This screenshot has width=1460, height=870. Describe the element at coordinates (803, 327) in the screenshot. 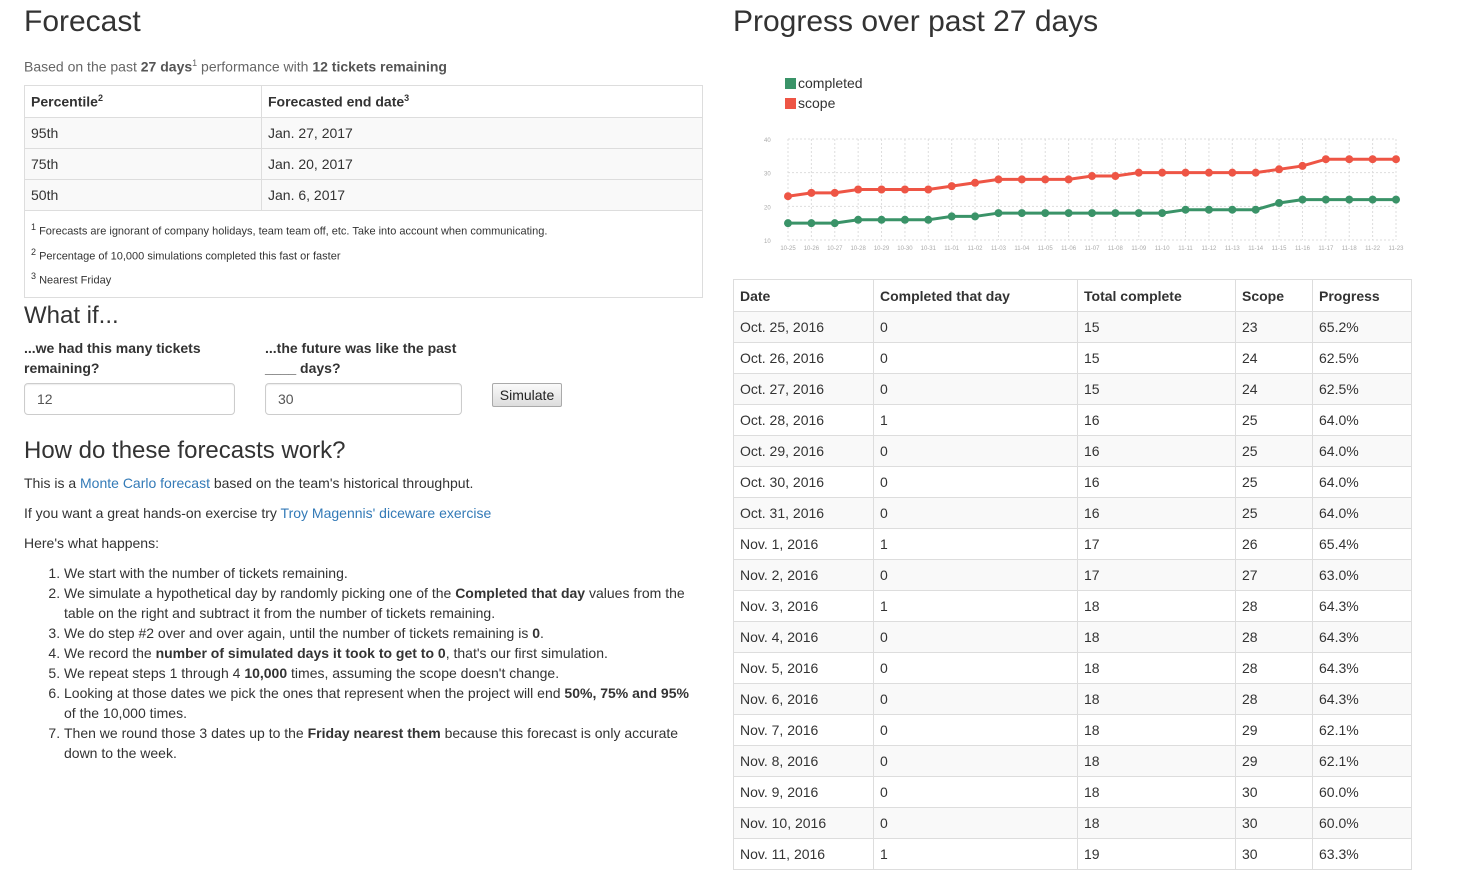

I see `table-cell: Oct. 25, 2016` at that location.